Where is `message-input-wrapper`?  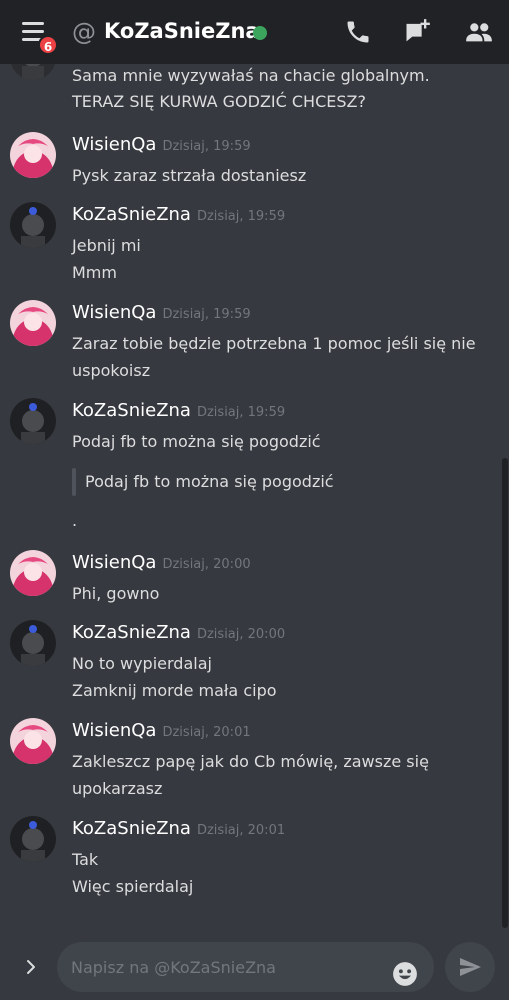
message-input-wrapper is located at coordinates (245, 967).